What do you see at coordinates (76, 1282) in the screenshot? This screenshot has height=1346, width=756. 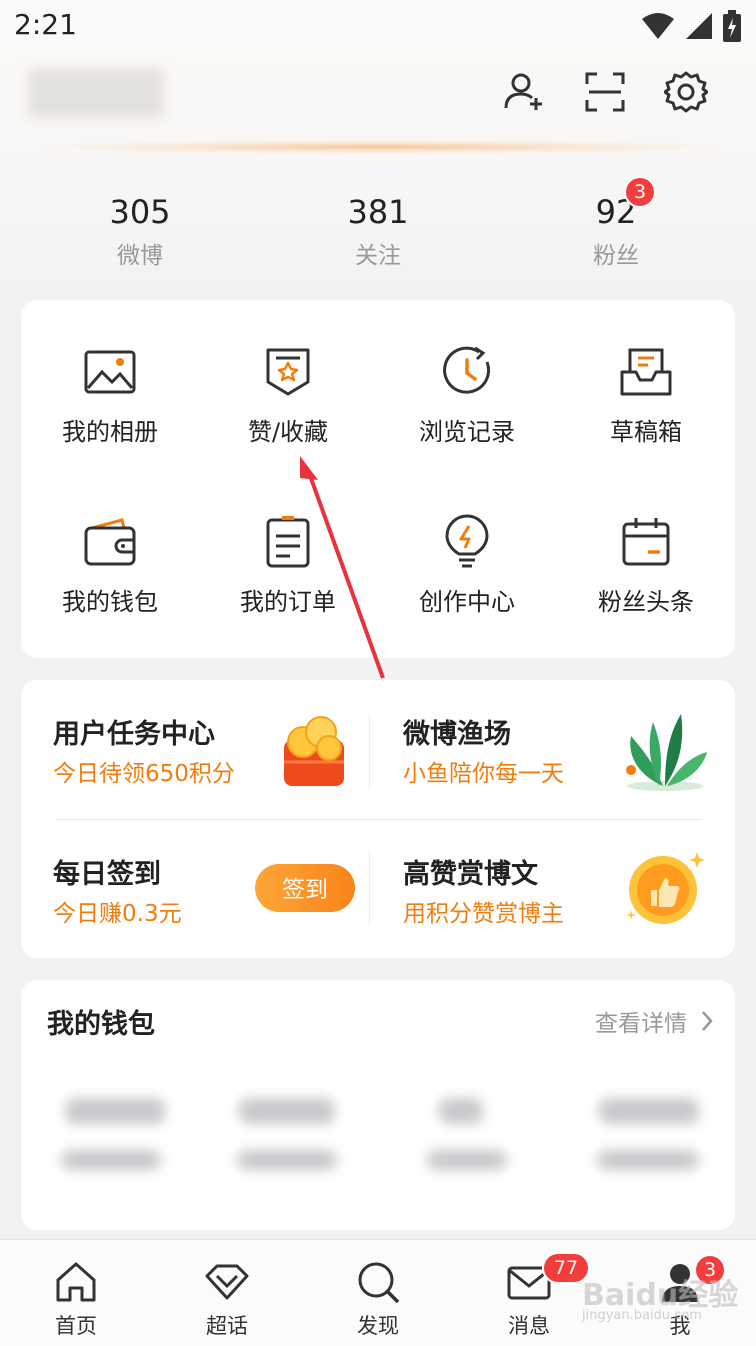 I see `home-icon` at bounding box center [76, 1282].